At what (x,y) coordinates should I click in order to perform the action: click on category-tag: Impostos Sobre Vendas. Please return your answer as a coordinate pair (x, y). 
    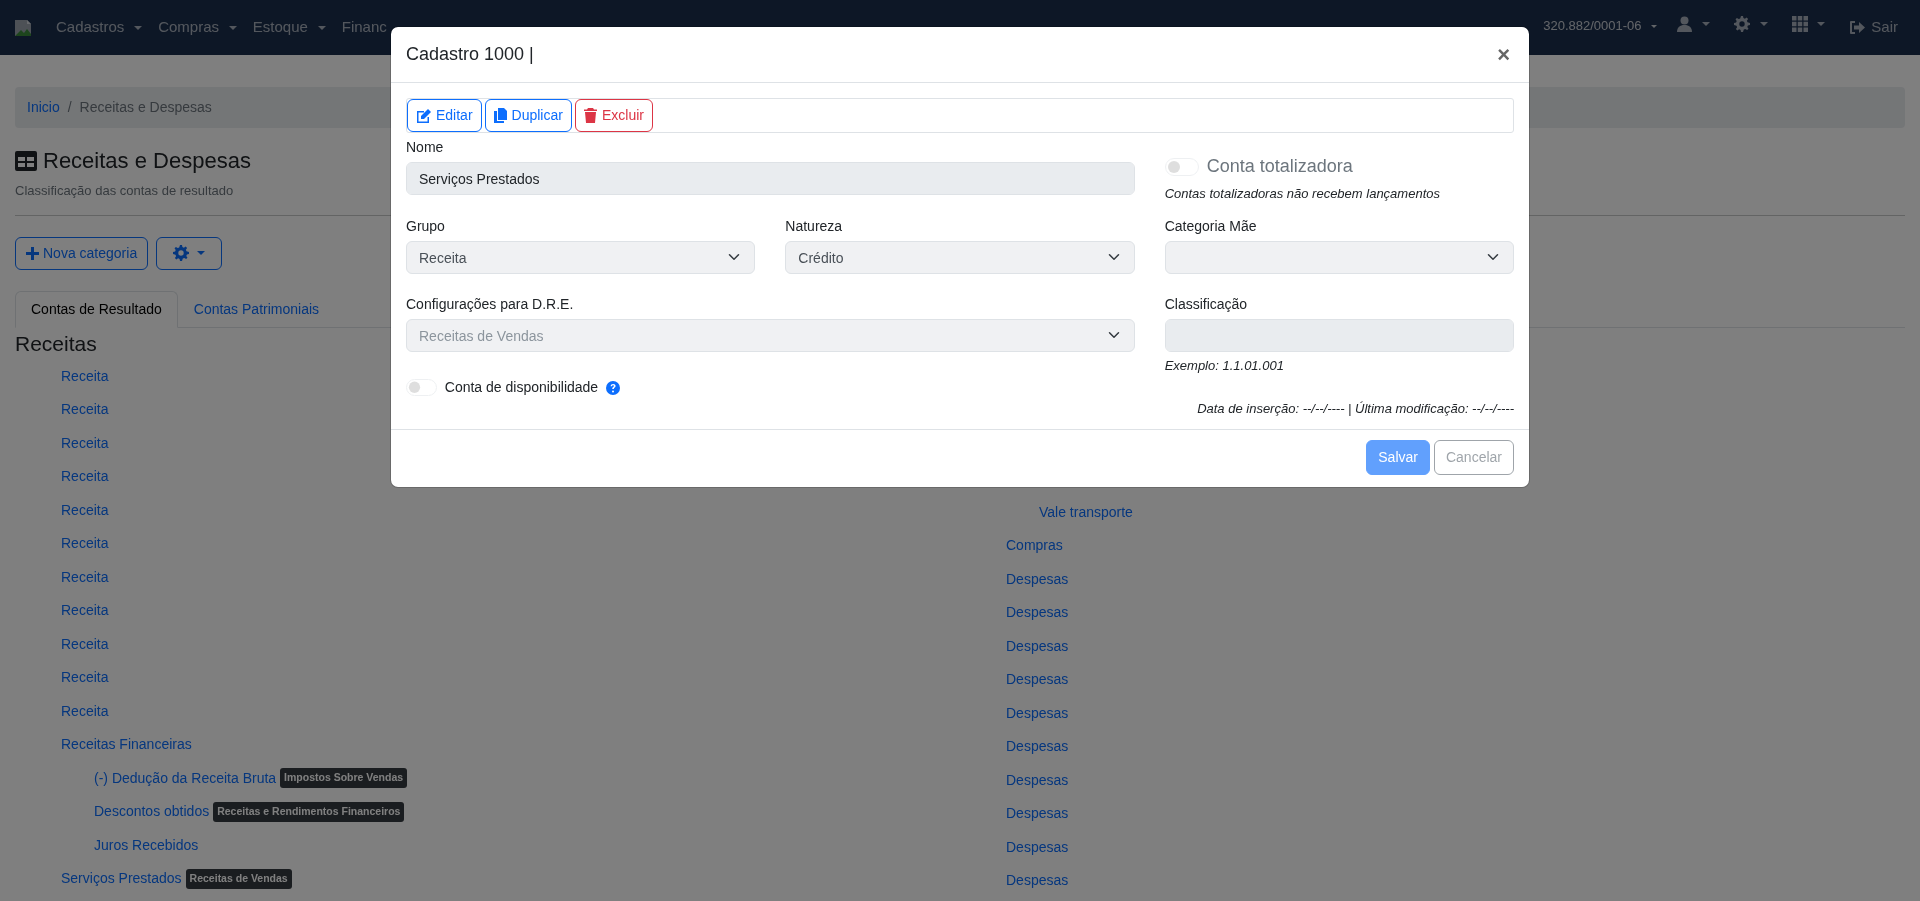
    Looking at the image, I should click on (344, 778).